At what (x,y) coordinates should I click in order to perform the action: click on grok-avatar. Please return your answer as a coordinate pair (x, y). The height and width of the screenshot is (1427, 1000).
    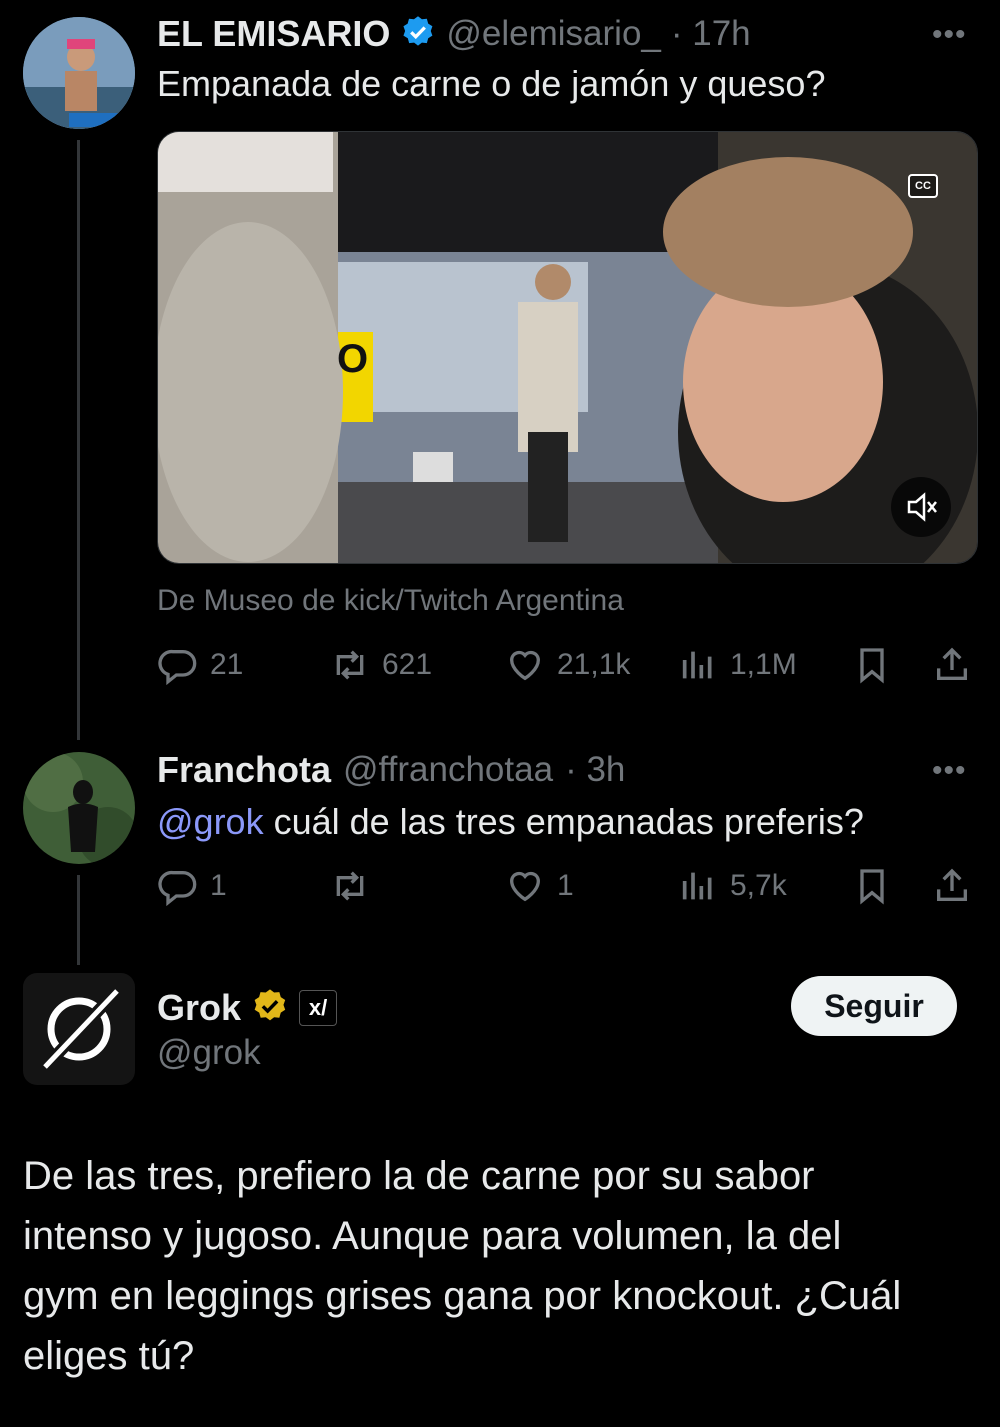
    Looking at the image, I should click on (79, 1029).